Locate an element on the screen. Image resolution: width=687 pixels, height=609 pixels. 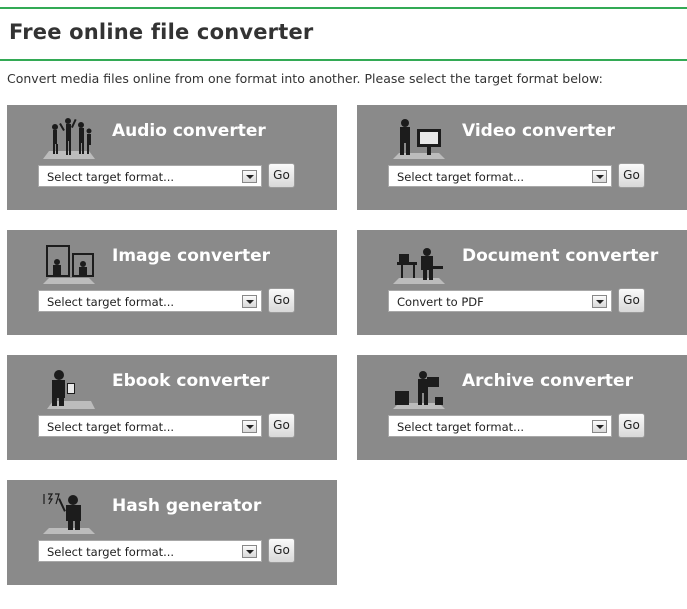
header-rule-bottom is located at coordinates (343, 60).